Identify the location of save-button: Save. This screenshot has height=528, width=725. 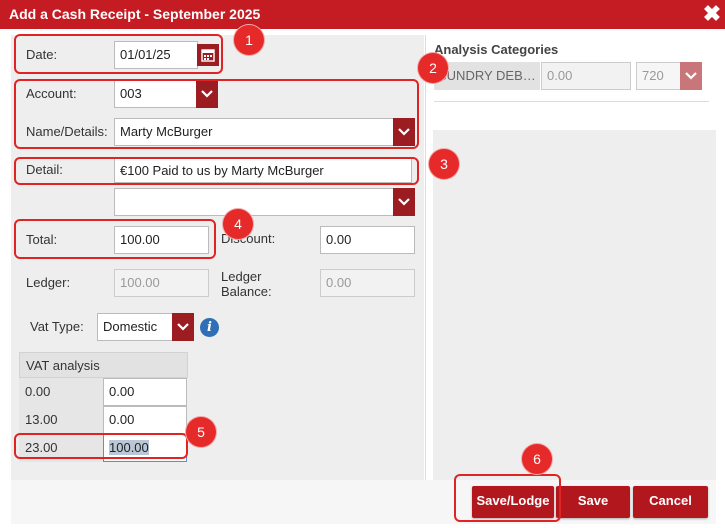
(593, 502).